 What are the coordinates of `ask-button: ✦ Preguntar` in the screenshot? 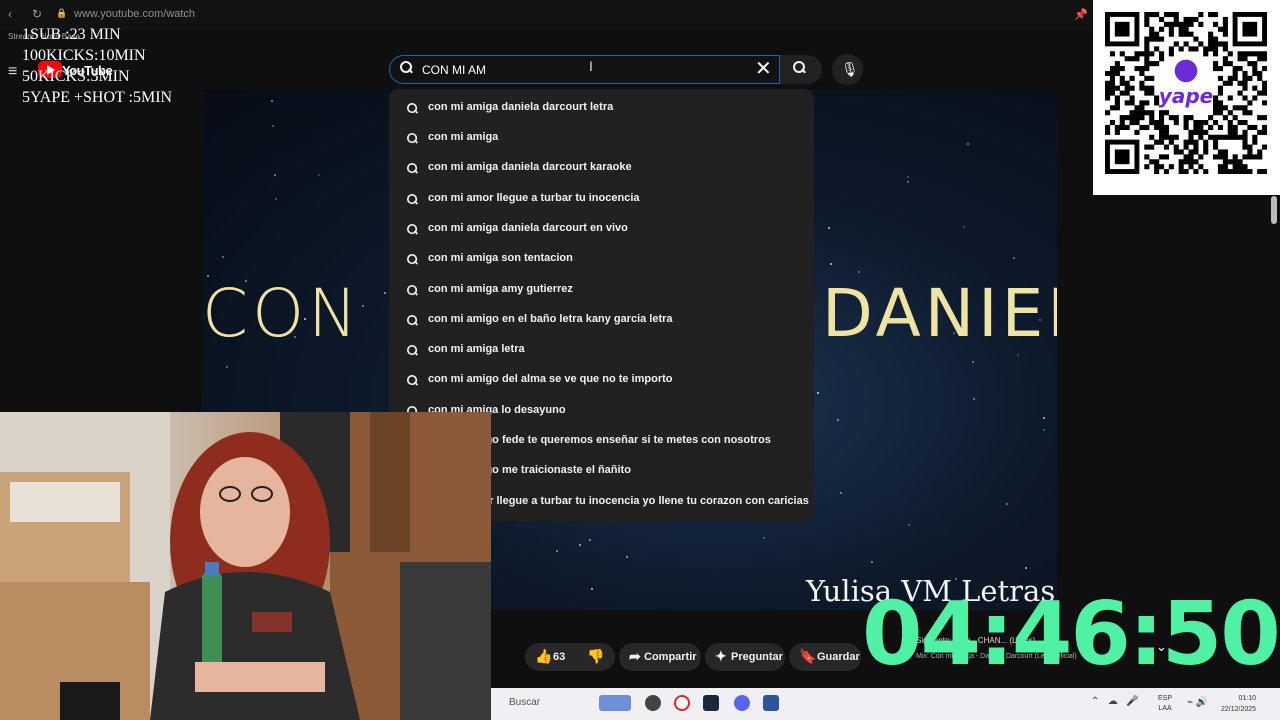 It's located at (745, 657).